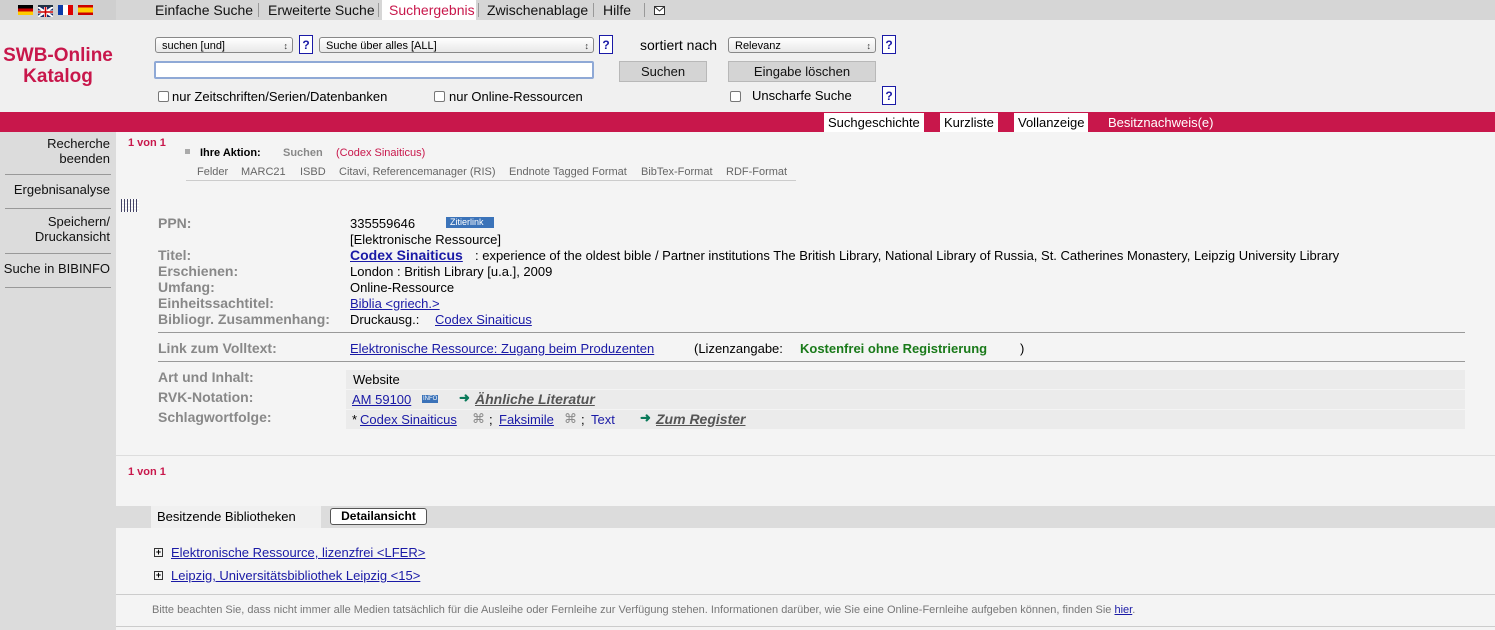 Image resolution: width=1495 pixels, height=630 pixels. I want to click on info-icon: INFO, so click(430, 399).